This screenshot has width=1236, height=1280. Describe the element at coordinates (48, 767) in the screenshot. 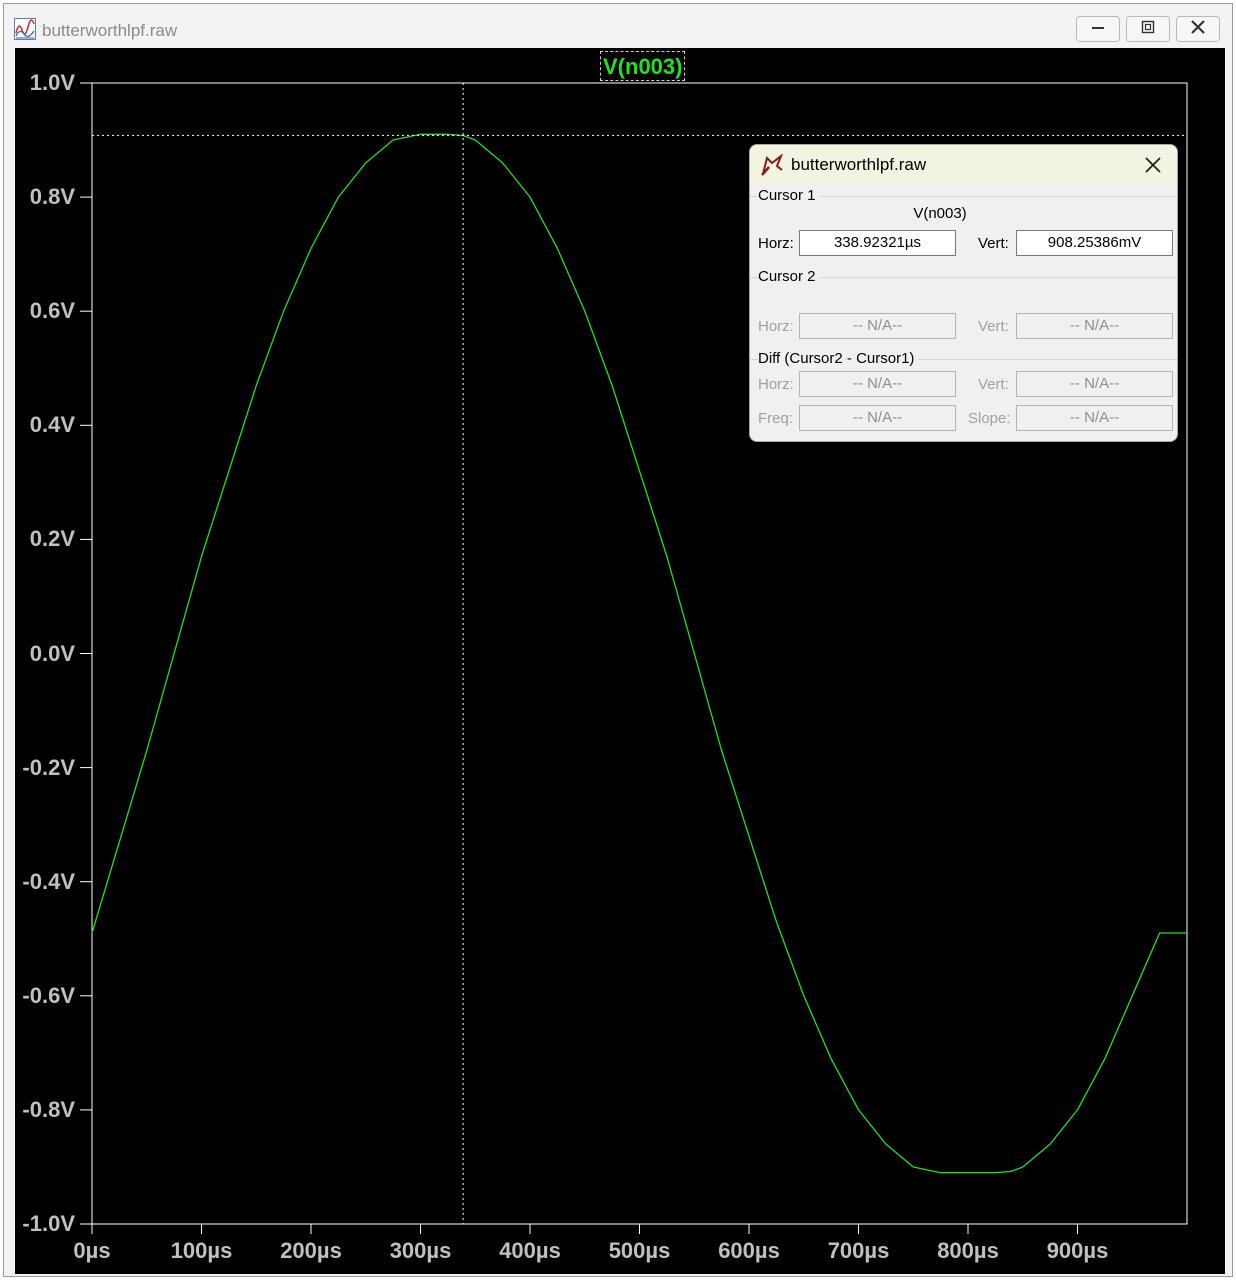

I see `y-tick-label: -0.2V` at that location.